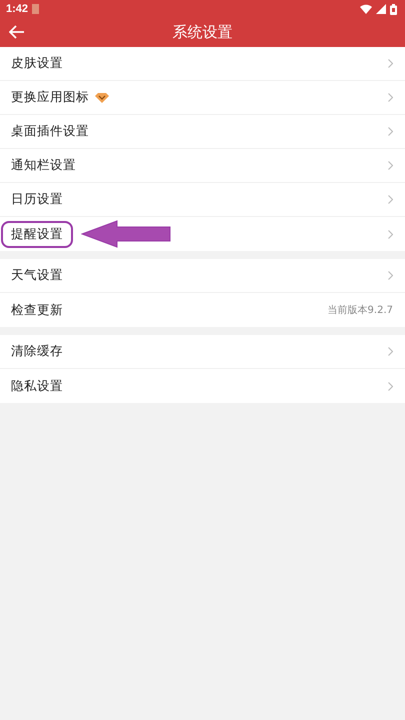 The height and width of the screenshot is (720, 405). I want to click on wifi-icon, so click(366, 9).